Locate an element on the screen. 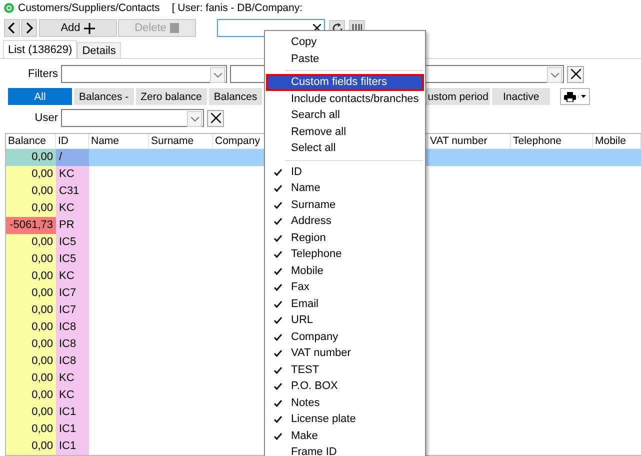  id-cell: / is located at coordinates (72, 157).